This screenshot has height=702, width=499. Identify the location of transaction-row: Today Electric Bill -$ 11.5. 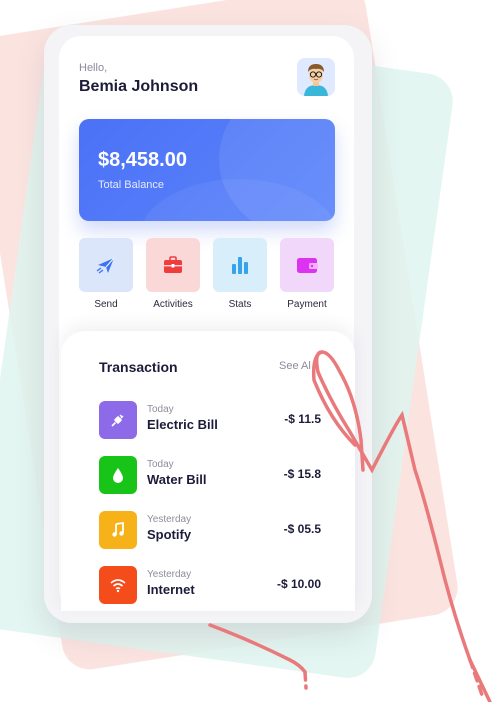
(210, 420).